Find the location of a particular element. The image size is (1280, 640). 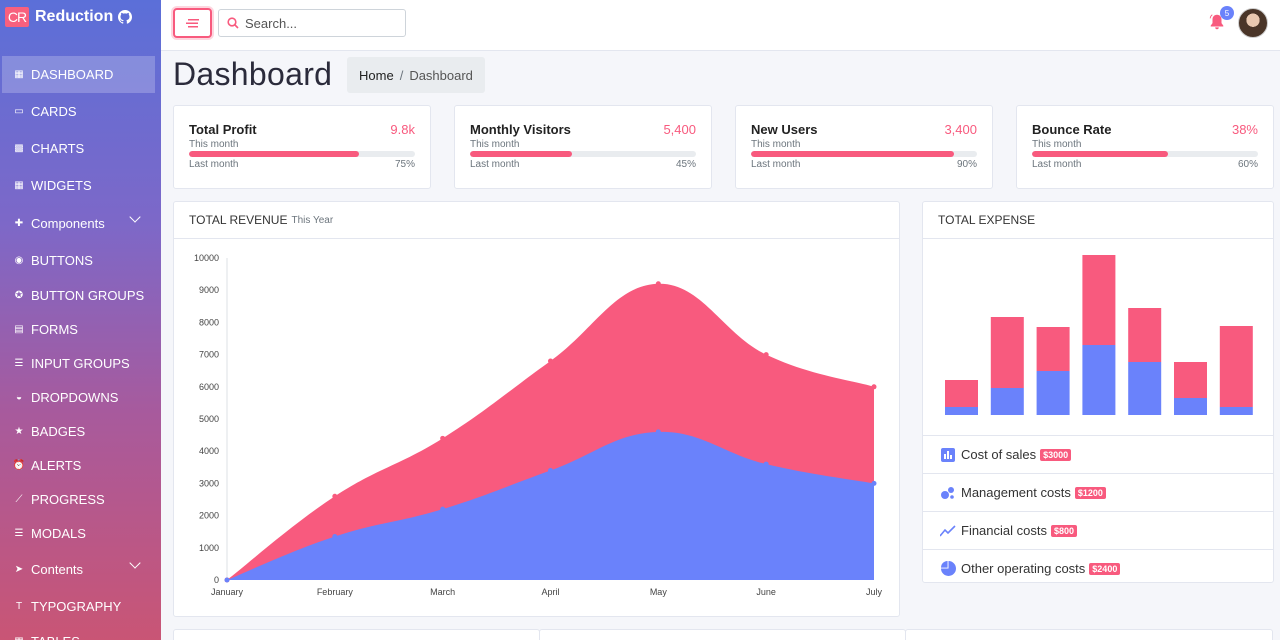

sidebar-item-label: TYPOGRAPHY is located at coordinates (76, 606).